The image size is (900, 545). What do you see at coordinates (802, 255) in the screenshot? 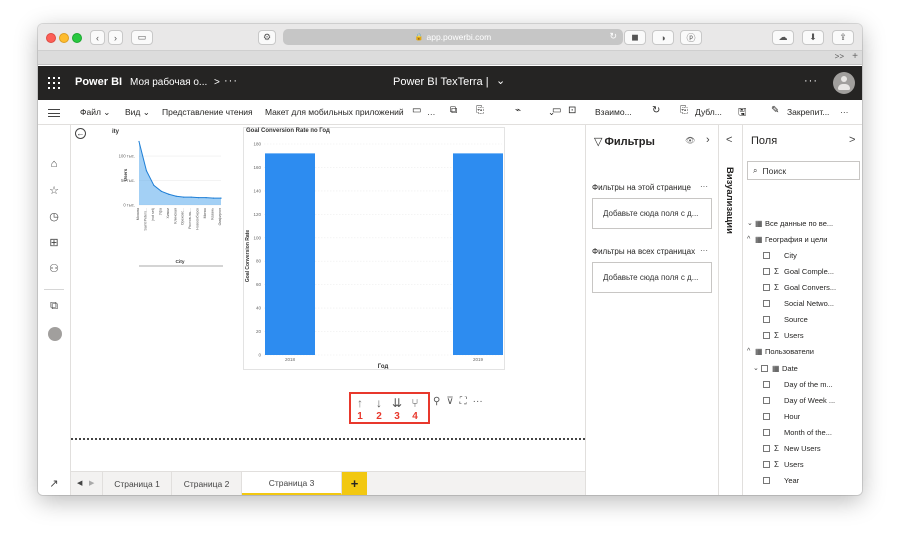
I see `field-item: City` at bounding box center [802, 255].